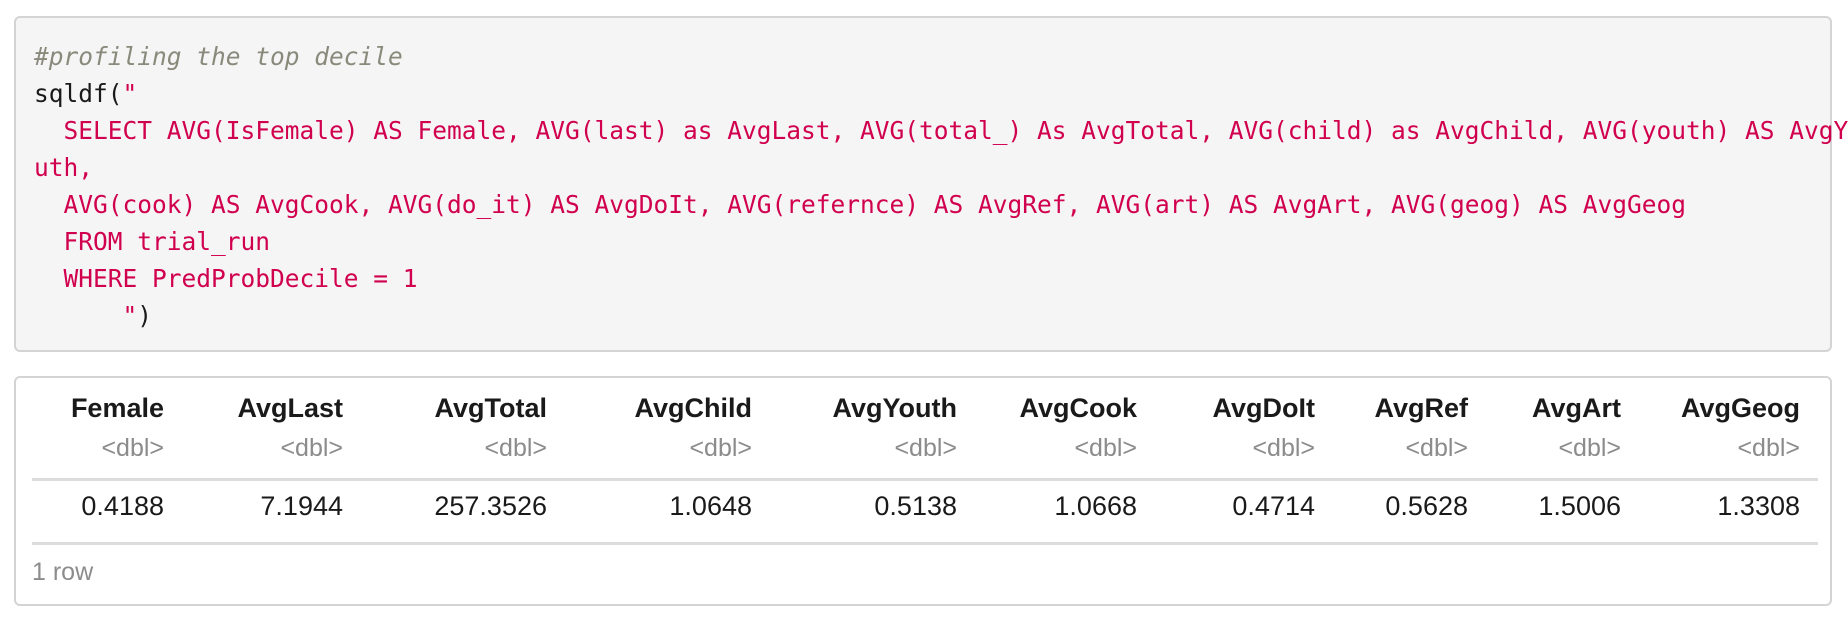  I want to click on code-line: uth,, so click(923, 167).